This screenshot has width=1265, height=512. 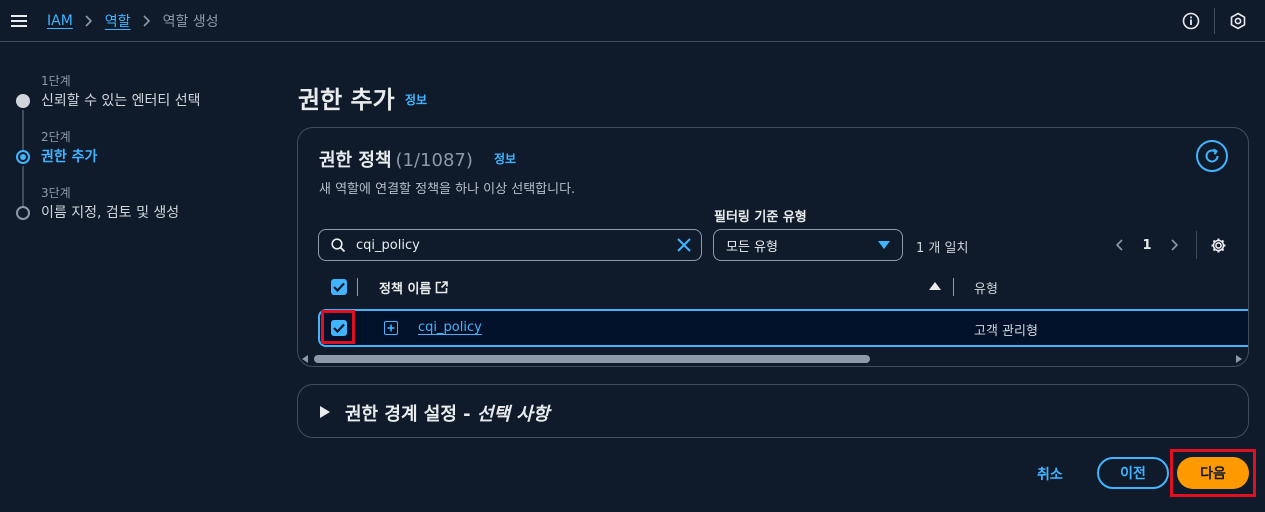 What do you see at coordinates (684, 245) in the screenshot?
I see `clear-icon` at bounding box center [684, 245].